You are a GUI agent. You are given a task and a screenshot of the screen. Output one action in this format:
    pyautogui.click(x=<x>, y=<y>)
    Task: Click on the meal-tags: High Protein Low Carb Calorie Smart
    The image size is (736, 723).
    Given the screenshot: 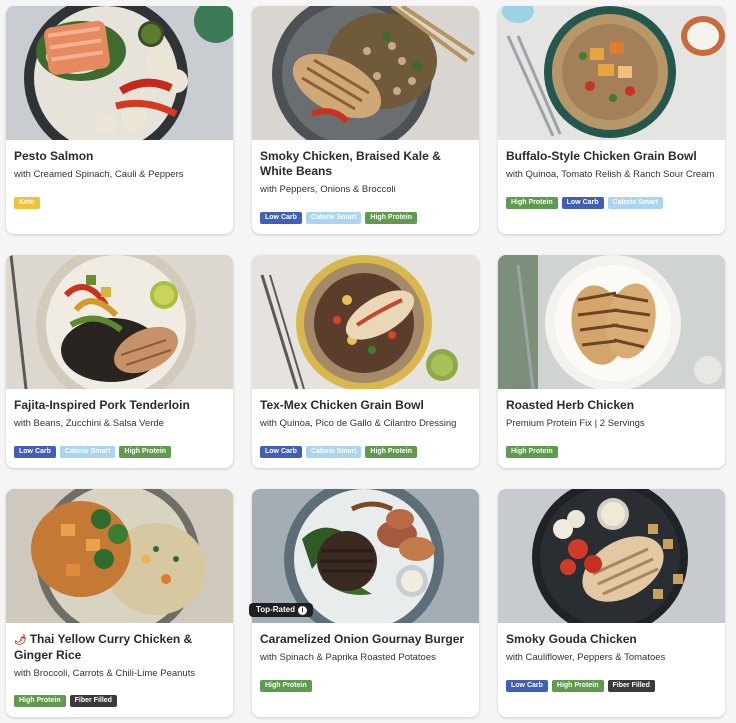 What is the action you would take?
    pyautogui.click(x=585, y=203)
    